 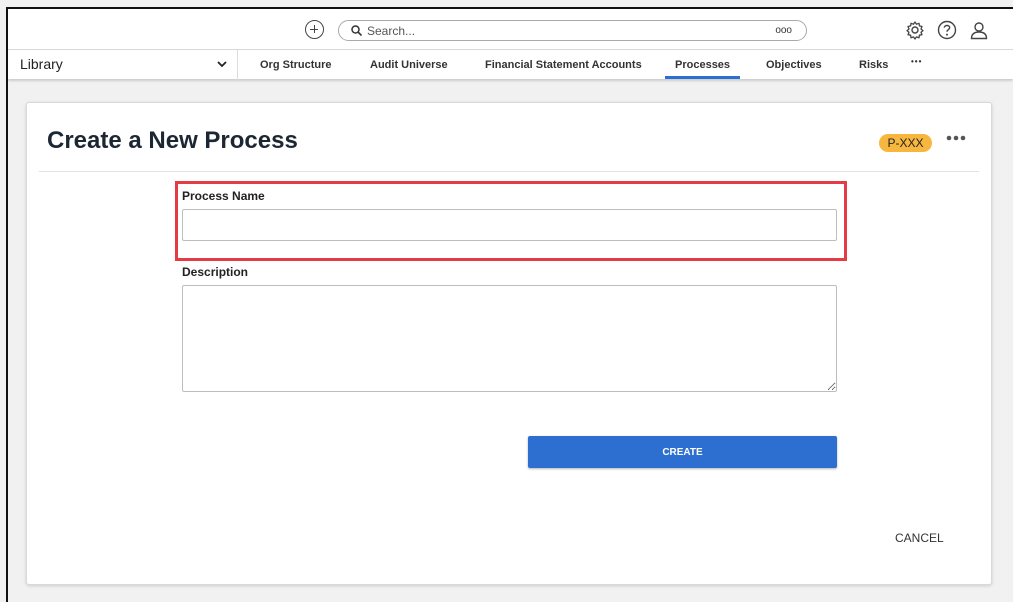 I want to click on page-title: Create a New Process, so click(x=172, y=140).